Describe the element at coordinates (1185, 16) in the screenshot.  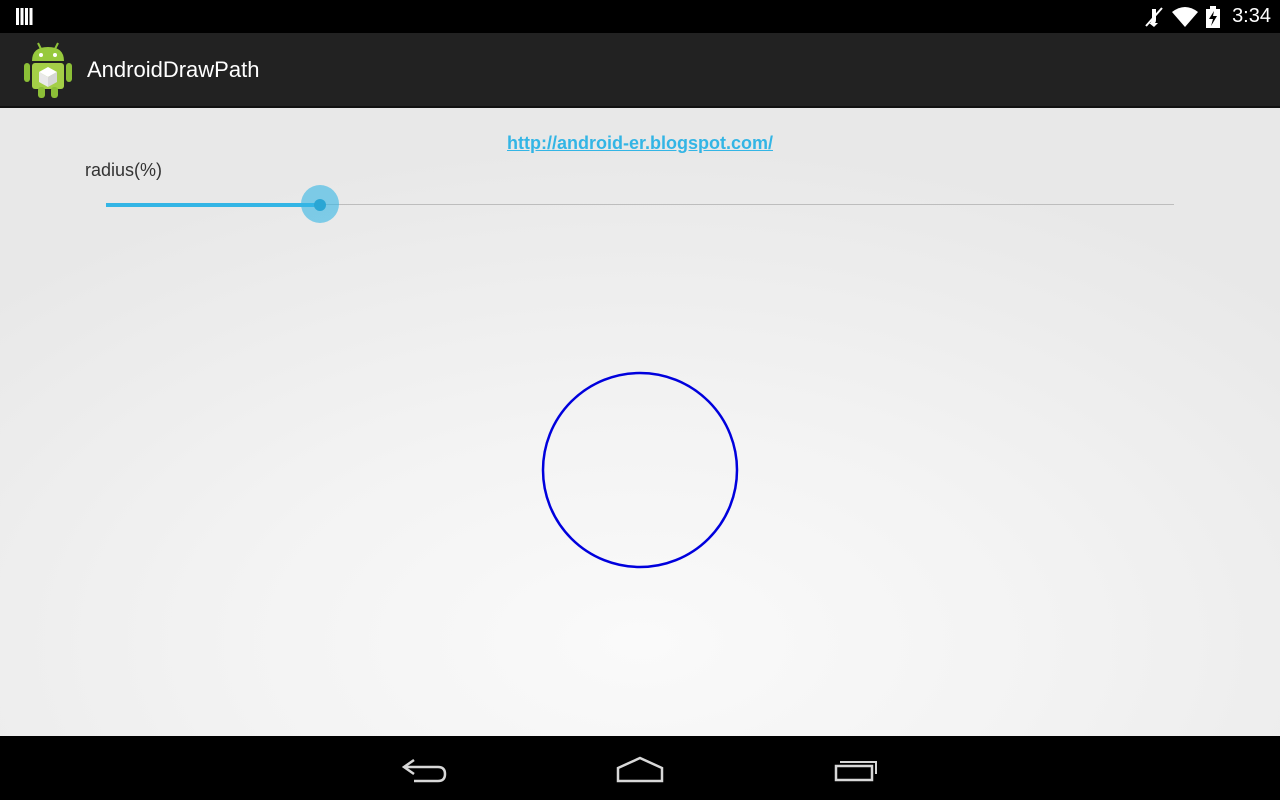
I see `wifi-icon` at that location.